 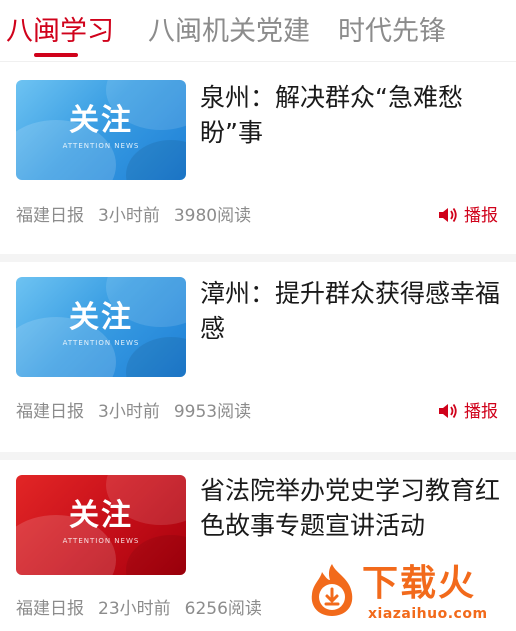 I want to click on tab-bamin-study: 八闽学习, so click(x=60, y=32).